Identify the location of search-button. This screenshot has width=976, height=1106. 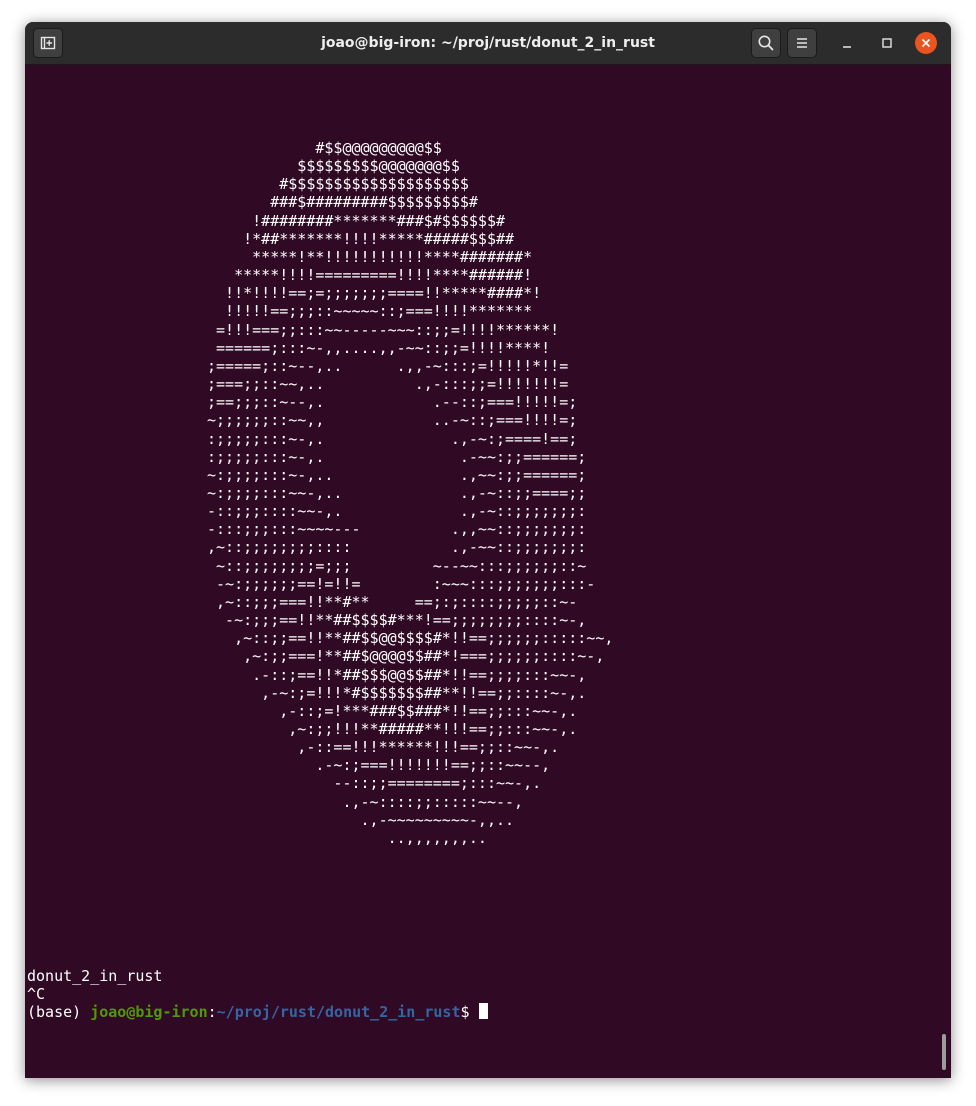
(766, 43).